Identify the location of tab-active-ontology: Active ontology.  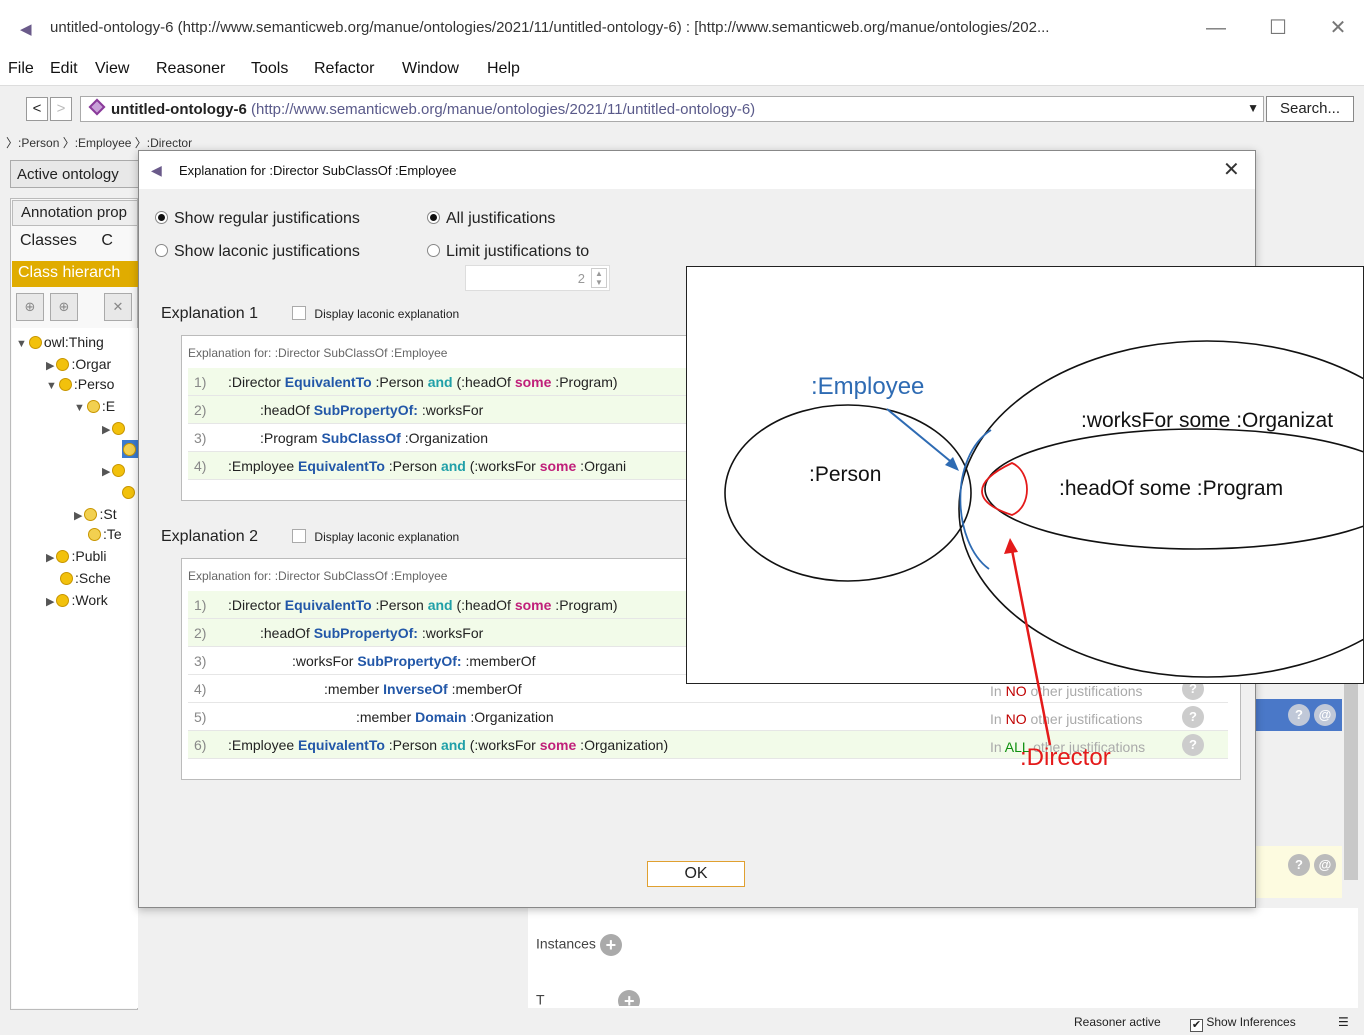
(75, 174).